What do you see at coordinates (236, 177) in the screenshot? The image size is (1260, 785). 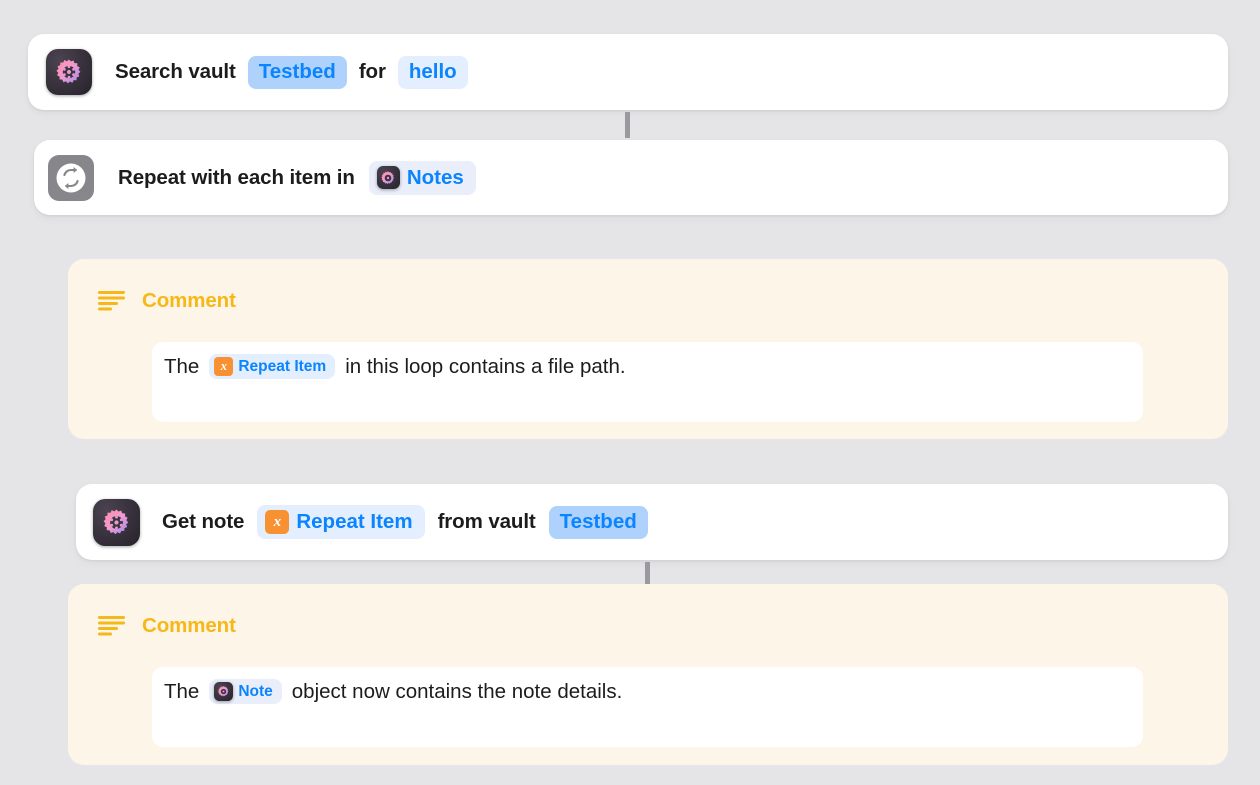 I see `action-label-repeat: Repeat with each item in` at bounding box center [236, 177].